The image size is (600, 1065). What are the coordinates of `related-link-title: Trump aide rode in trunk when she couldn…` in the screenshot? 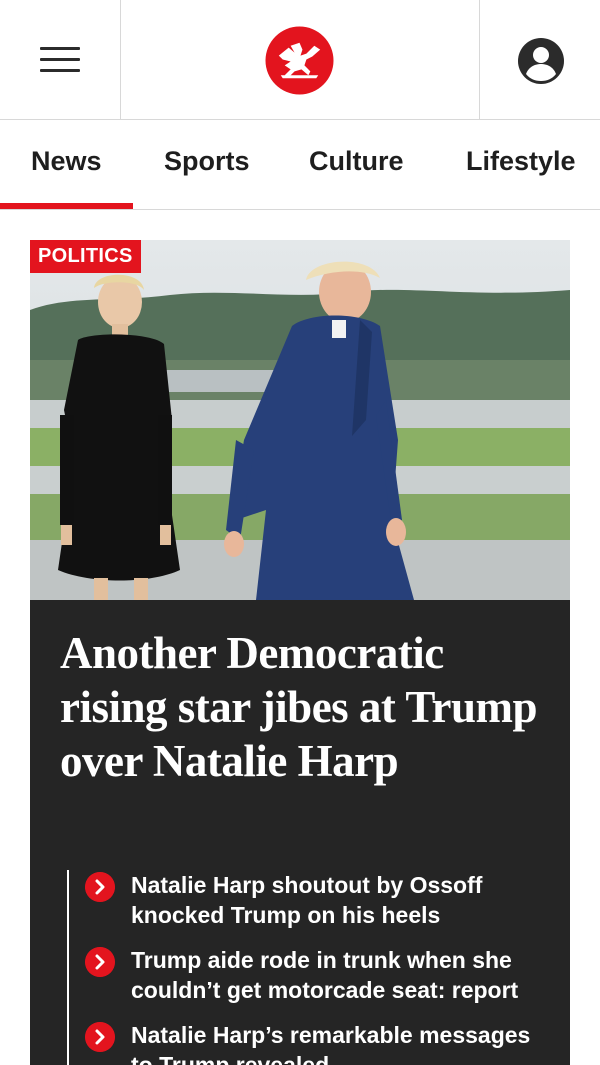 It's located at (341, 975).